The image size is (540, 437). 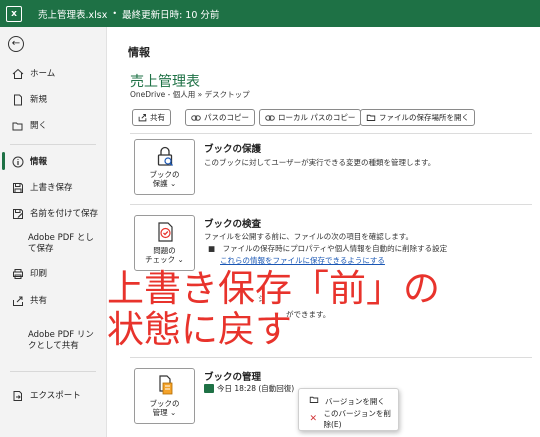 I want to click on inspect-document-icon, so click(x=165, y=232).